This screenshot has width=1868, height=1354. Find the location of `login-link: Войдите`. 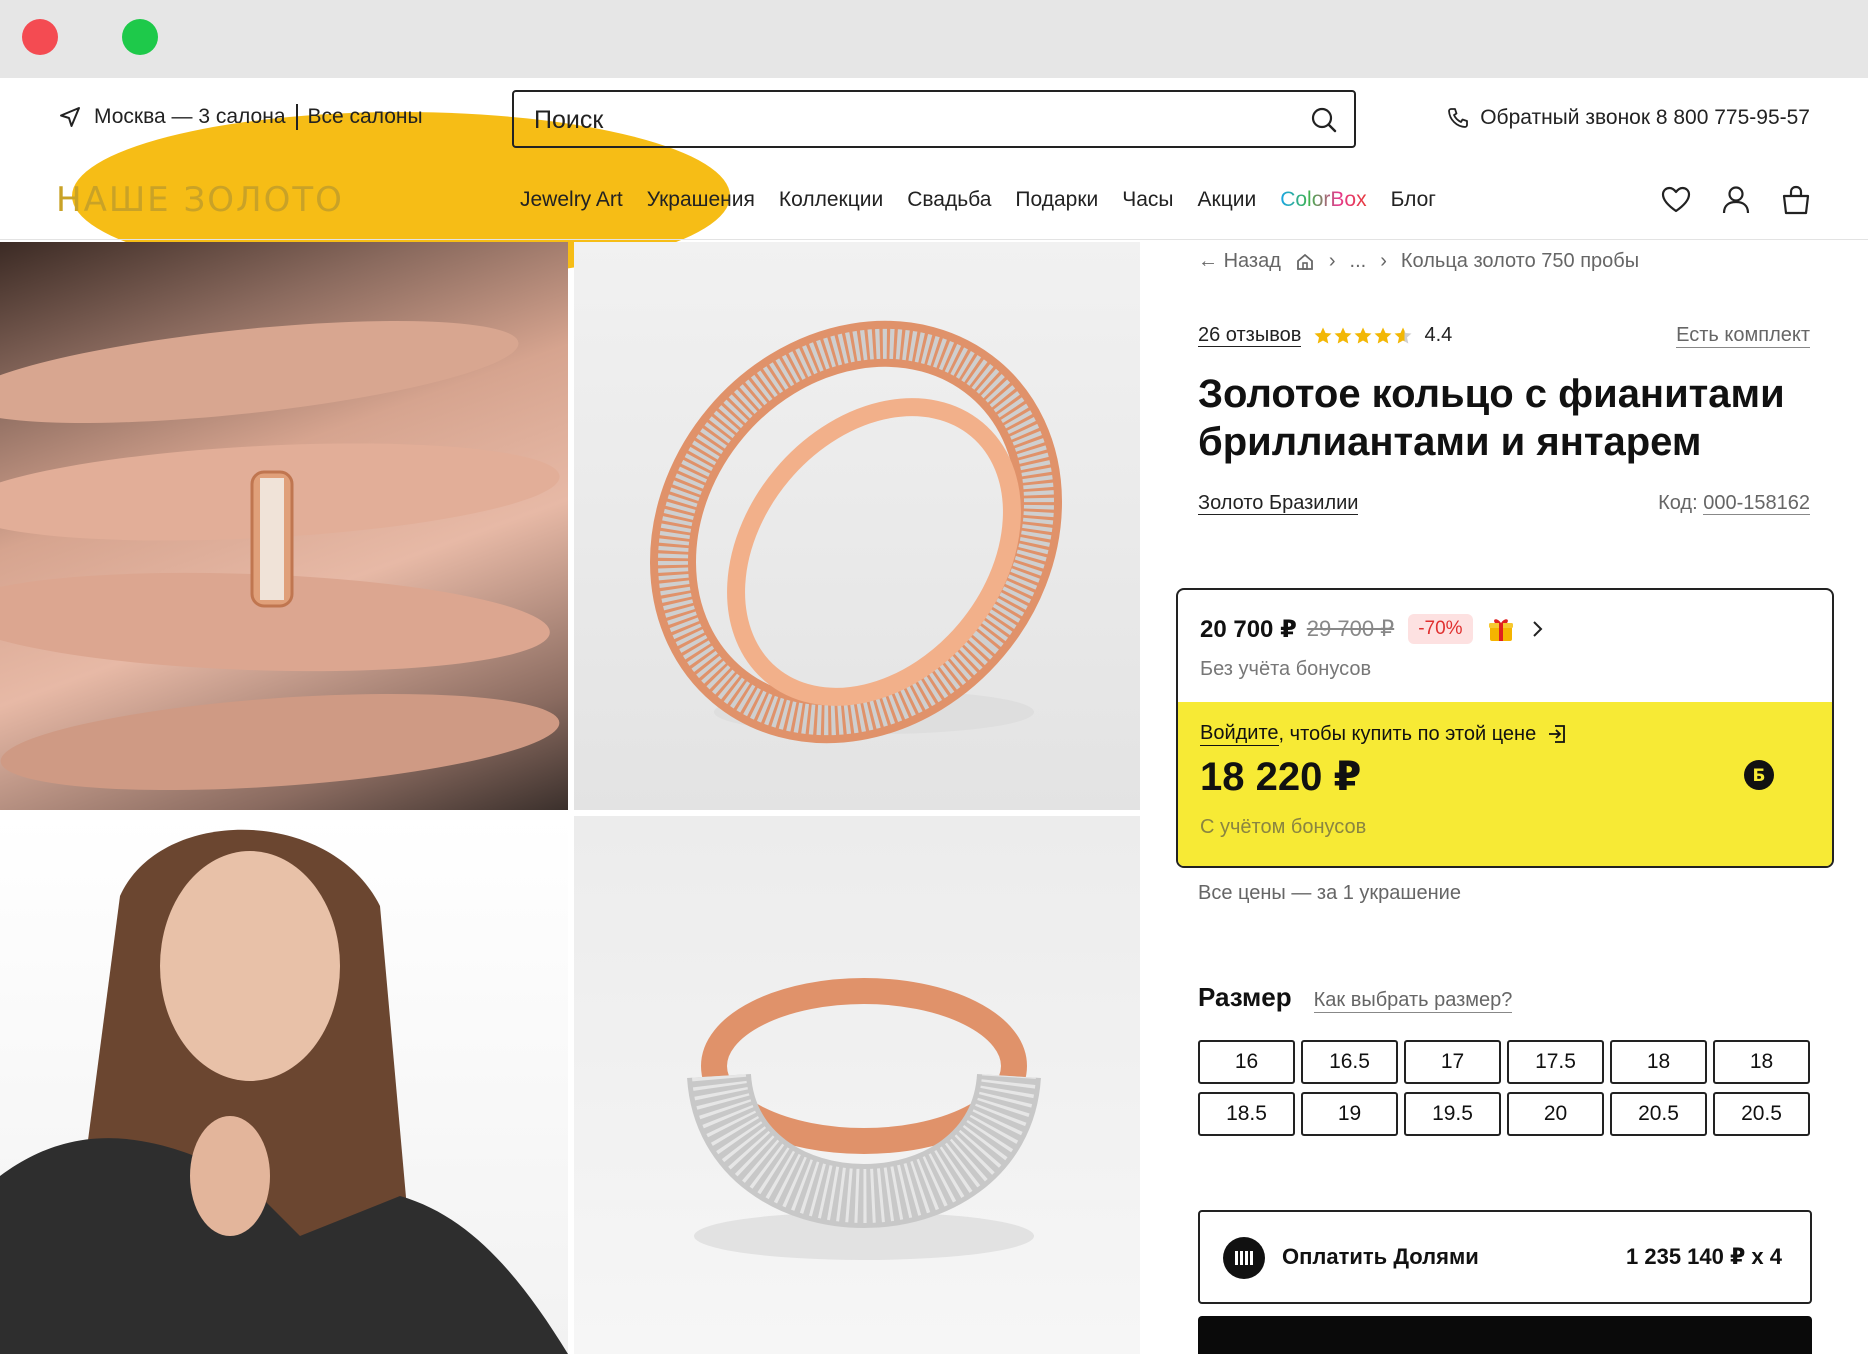

login-link: Войдите is located at coordinates (1239, 734).